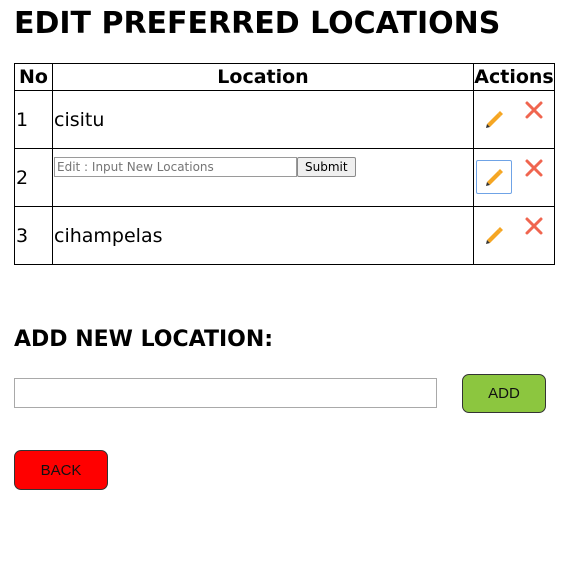 The width and height of the screenshot is (576, 561). Describe the element at coordinates (257, 23) in the screenshot. I see `page-title: EDIT PREFERRED LOCATIONS` at that location.